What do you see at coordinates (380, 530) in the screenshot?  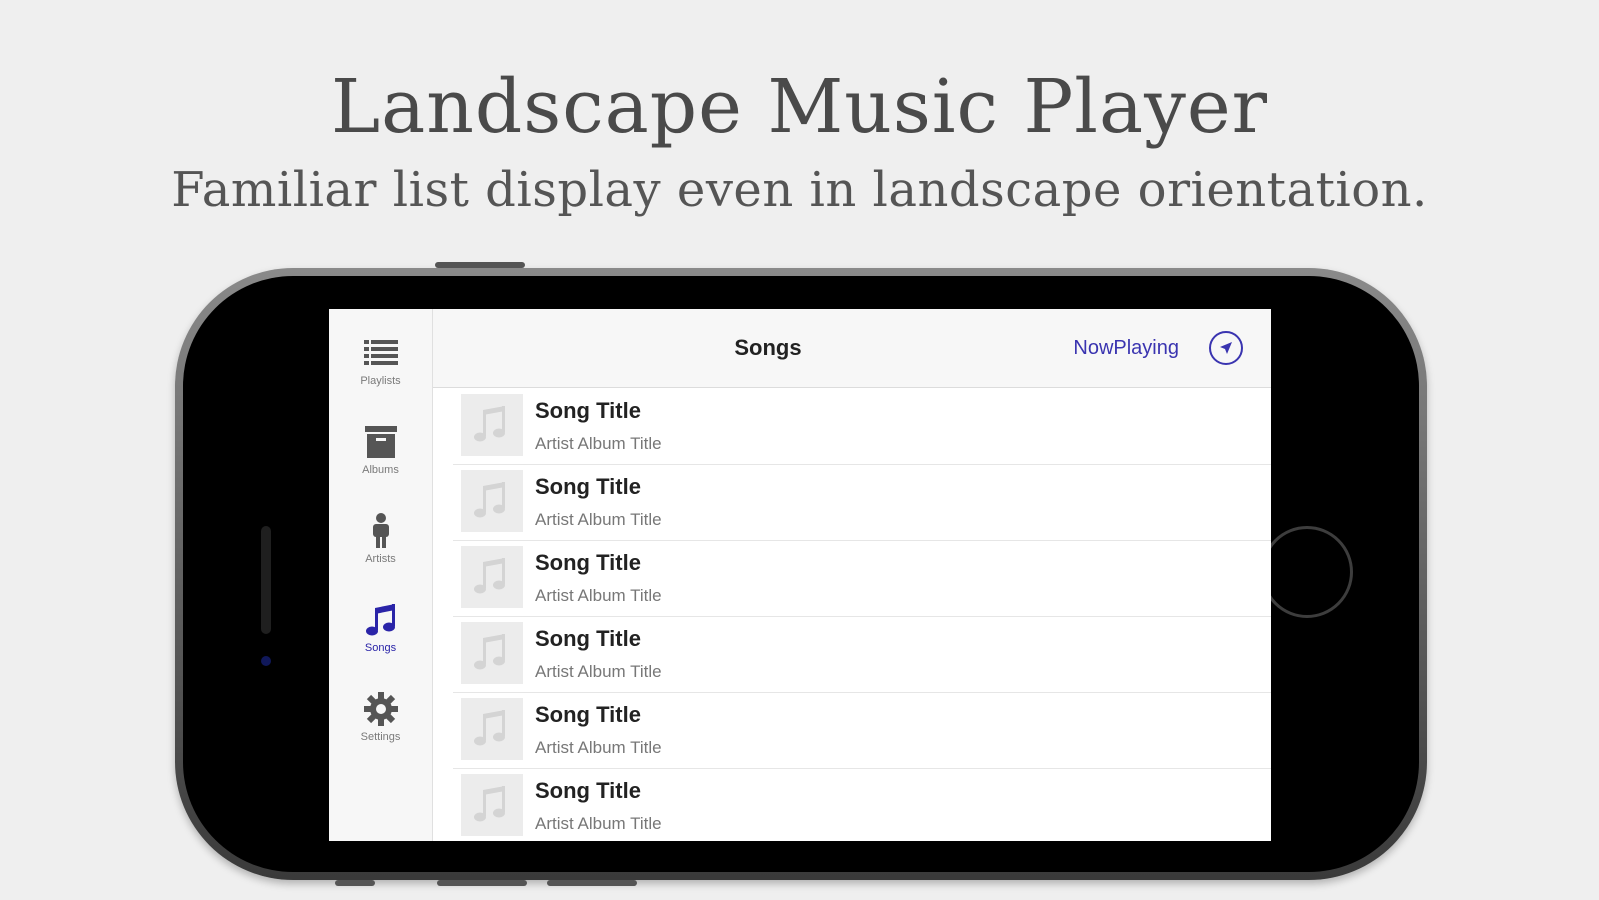 I see `person-icon` at bounding box center [380, 530].